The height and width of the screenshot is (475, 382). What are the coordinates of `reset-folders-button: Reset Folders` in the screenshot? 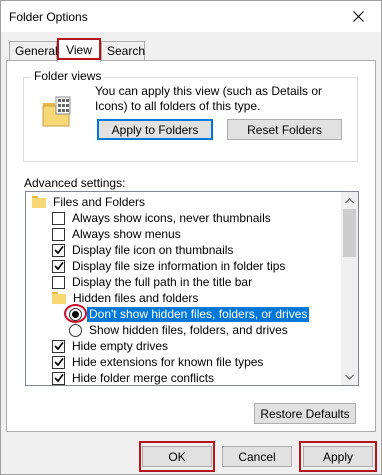 It's located at (284, 129).